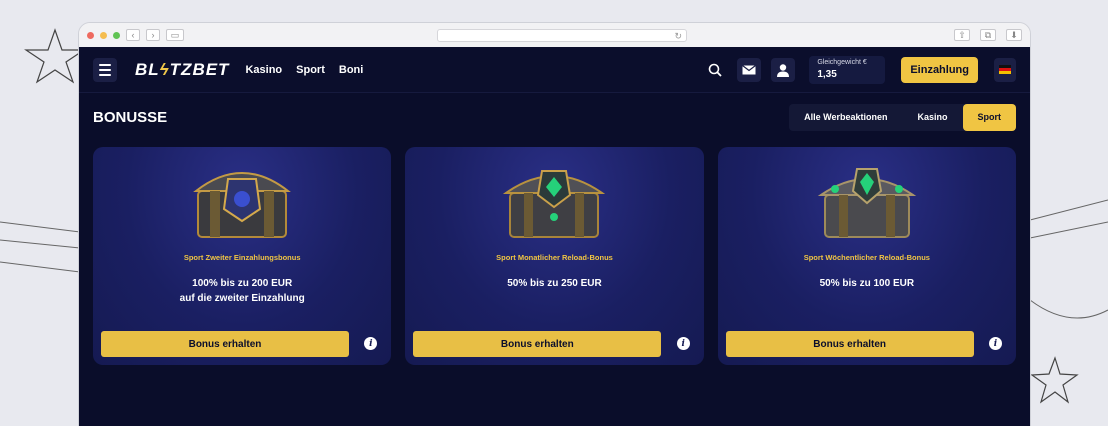 The width and height of the screenshot is (1108, 426). I want to click on menu-icon, so click(105, 69).